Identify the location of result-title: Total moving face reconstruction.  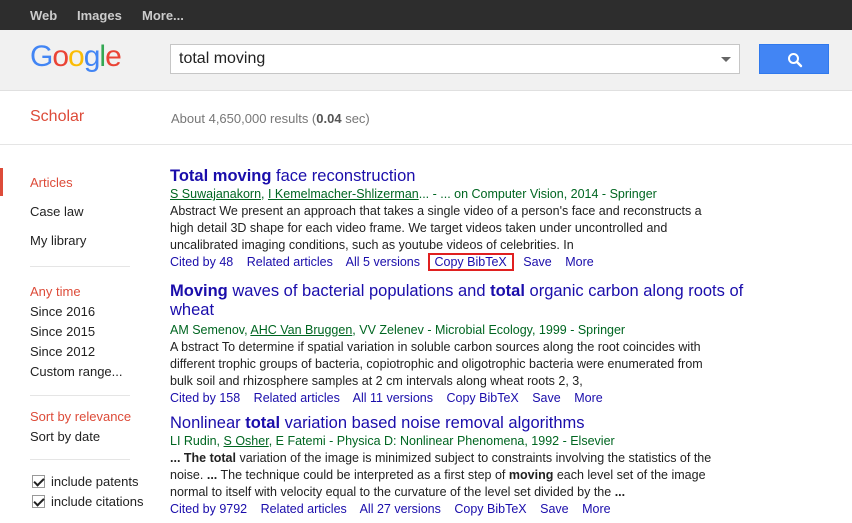
(470, 176).